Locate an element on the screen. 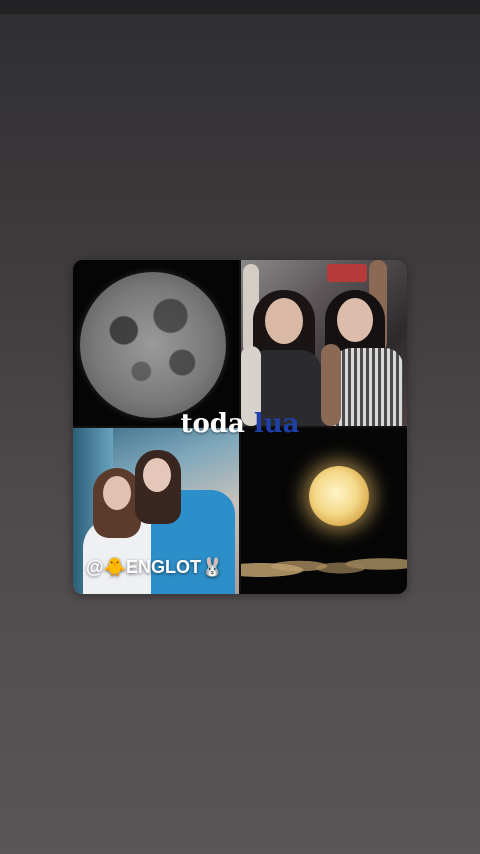 The height and width of the screenshot is (854, 480). username-watermark: @🐥ENGLOT🐰 is located at coordinates (155, 567).